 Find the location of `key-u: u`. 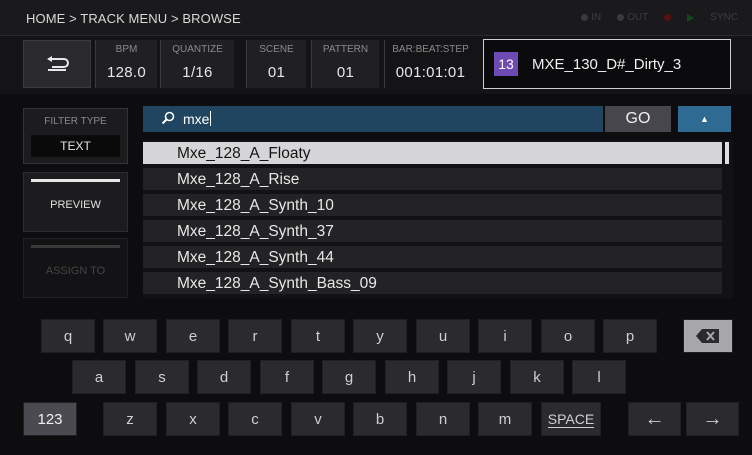

key-u: u is located at coordinates (443, 336).